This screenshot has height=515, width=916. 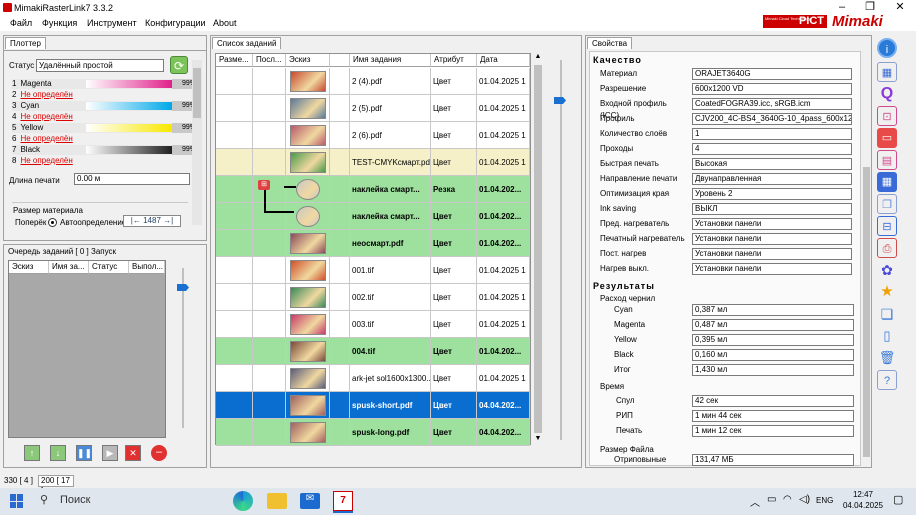 I want to click on menu-tool: Инструмент, so click(x=112, y=23).